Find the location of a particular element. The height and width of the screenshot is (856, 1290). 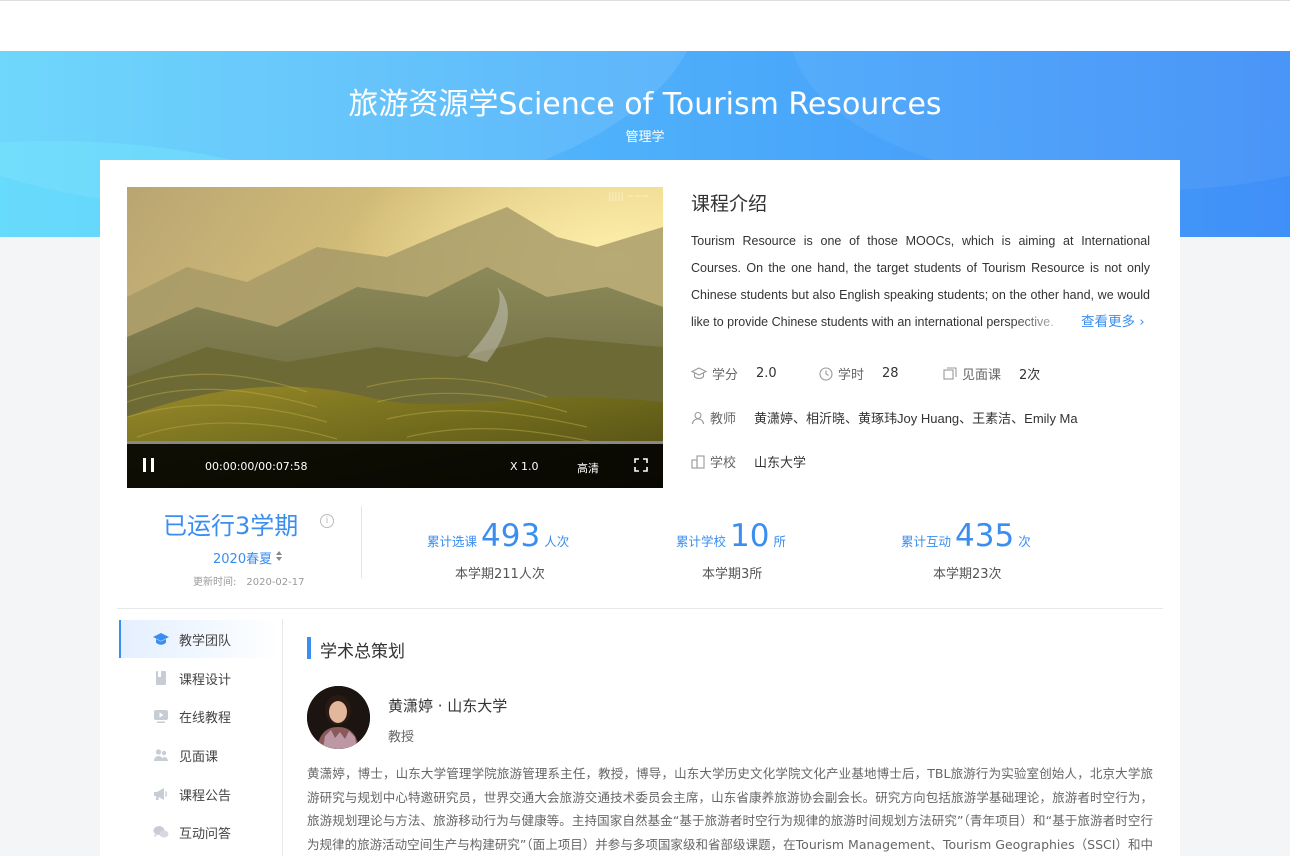

credit-label: 学分 is located at coordinates (725, 375).